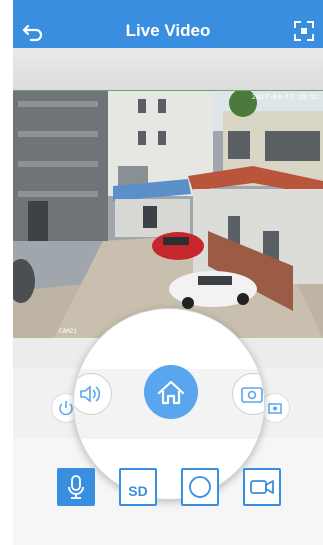 The image size is (323, 545). I want to click on page-indicator, so click(168, 540).